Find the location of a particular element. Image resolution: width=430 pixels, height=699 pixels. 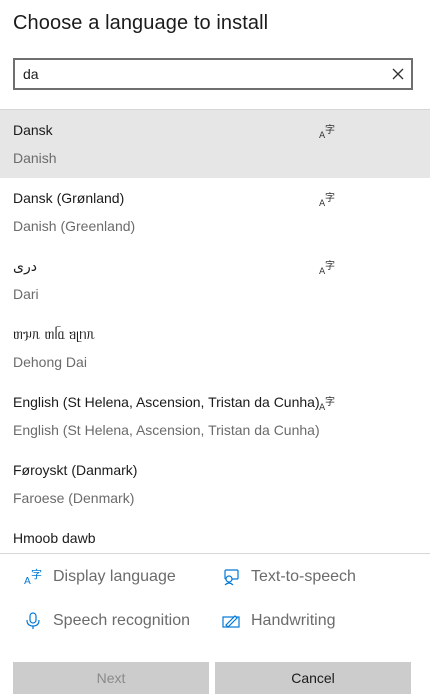

cancel-button: Cancel is located at coordinates (313, 678).